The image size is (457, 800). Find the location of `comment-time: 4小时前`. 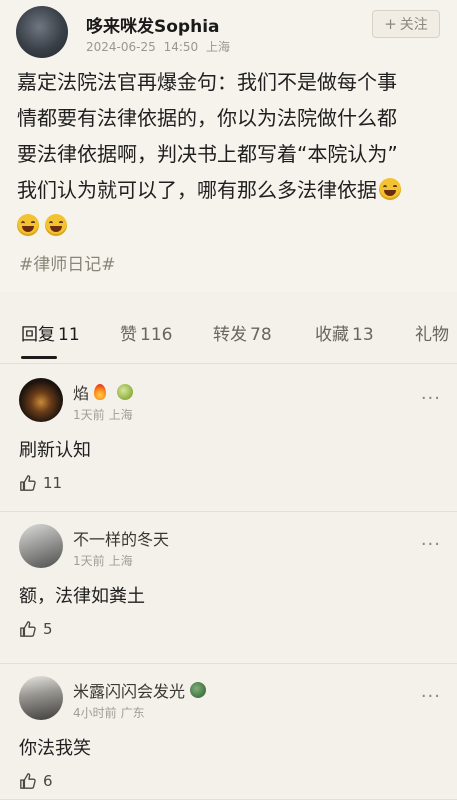

comment-time: 4小时前 is located at coordinates (95, 713).